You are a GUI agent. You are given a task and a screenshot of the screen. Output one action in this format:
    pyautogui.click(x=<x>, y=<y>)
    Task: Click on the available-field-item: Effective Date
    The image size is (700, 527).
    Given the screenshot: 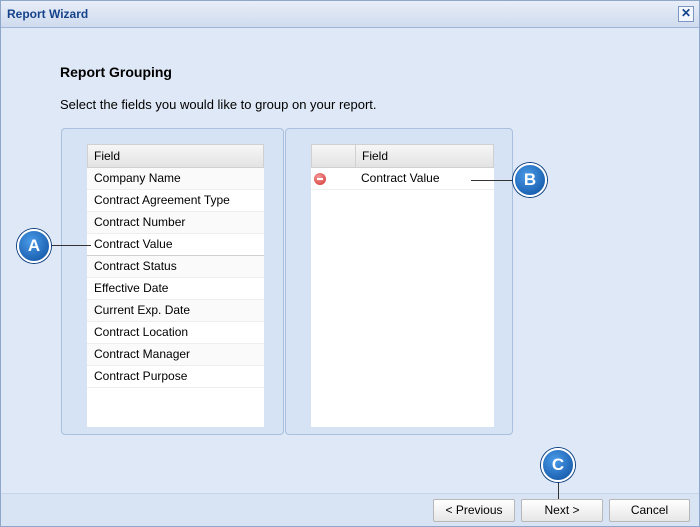 What is the action you would take?
    pyautogui.click(x=175, y=289)
    